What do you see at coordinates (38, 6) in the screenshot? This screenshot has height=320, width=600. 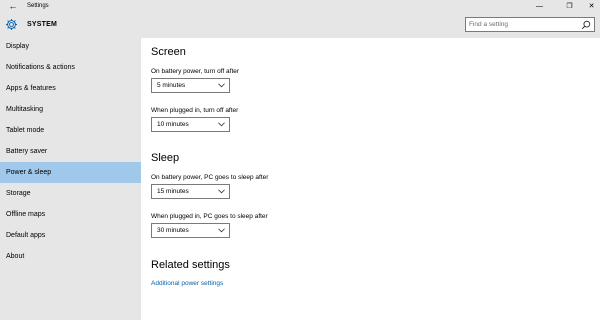 I see `window-title: Settings` at bounding box center [38, 6].